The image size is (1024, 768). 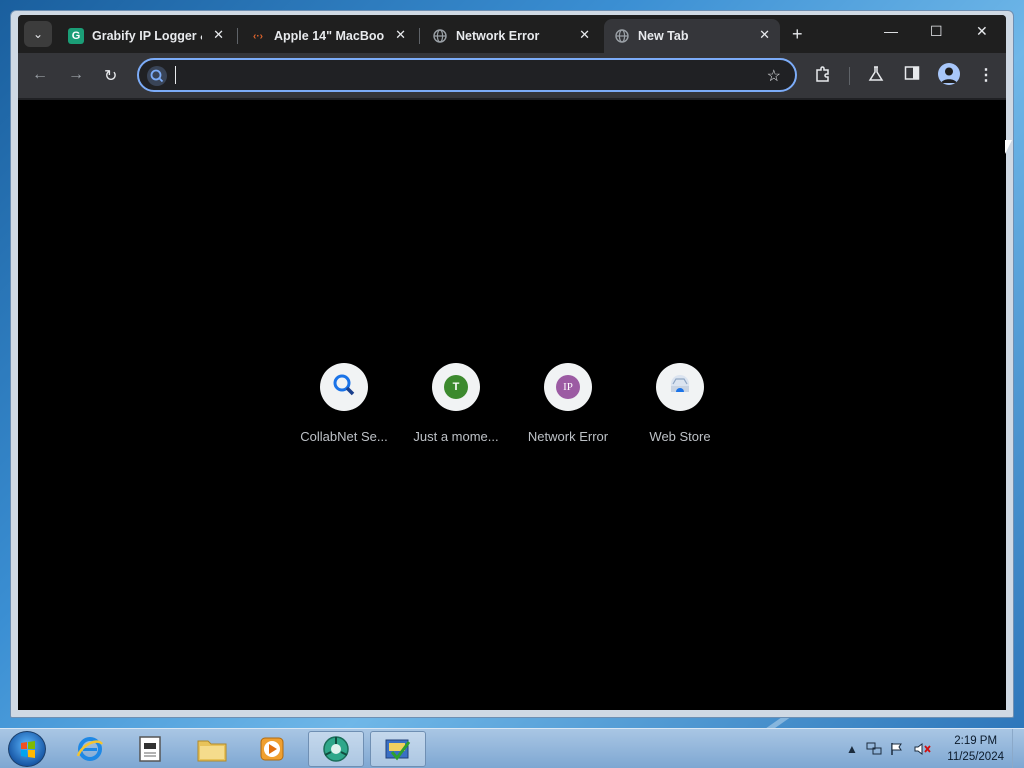 What do you see at coordinates (663, 36) in the screenshot?
I see `tab-title: New Tab` at bounding box center [663, 36].